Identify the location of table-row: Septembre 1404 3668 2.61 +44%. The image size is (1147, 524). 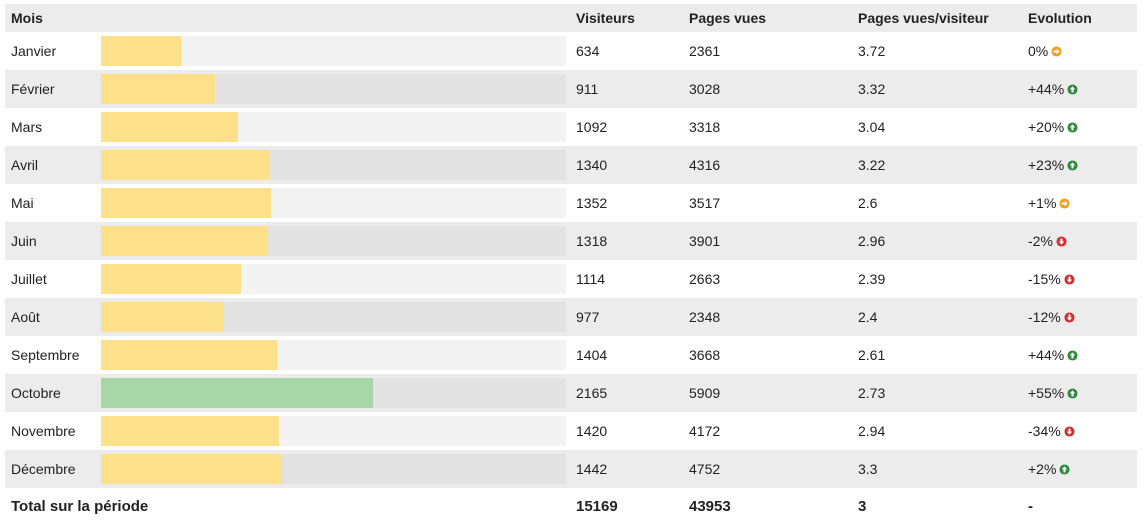
(571, 355).